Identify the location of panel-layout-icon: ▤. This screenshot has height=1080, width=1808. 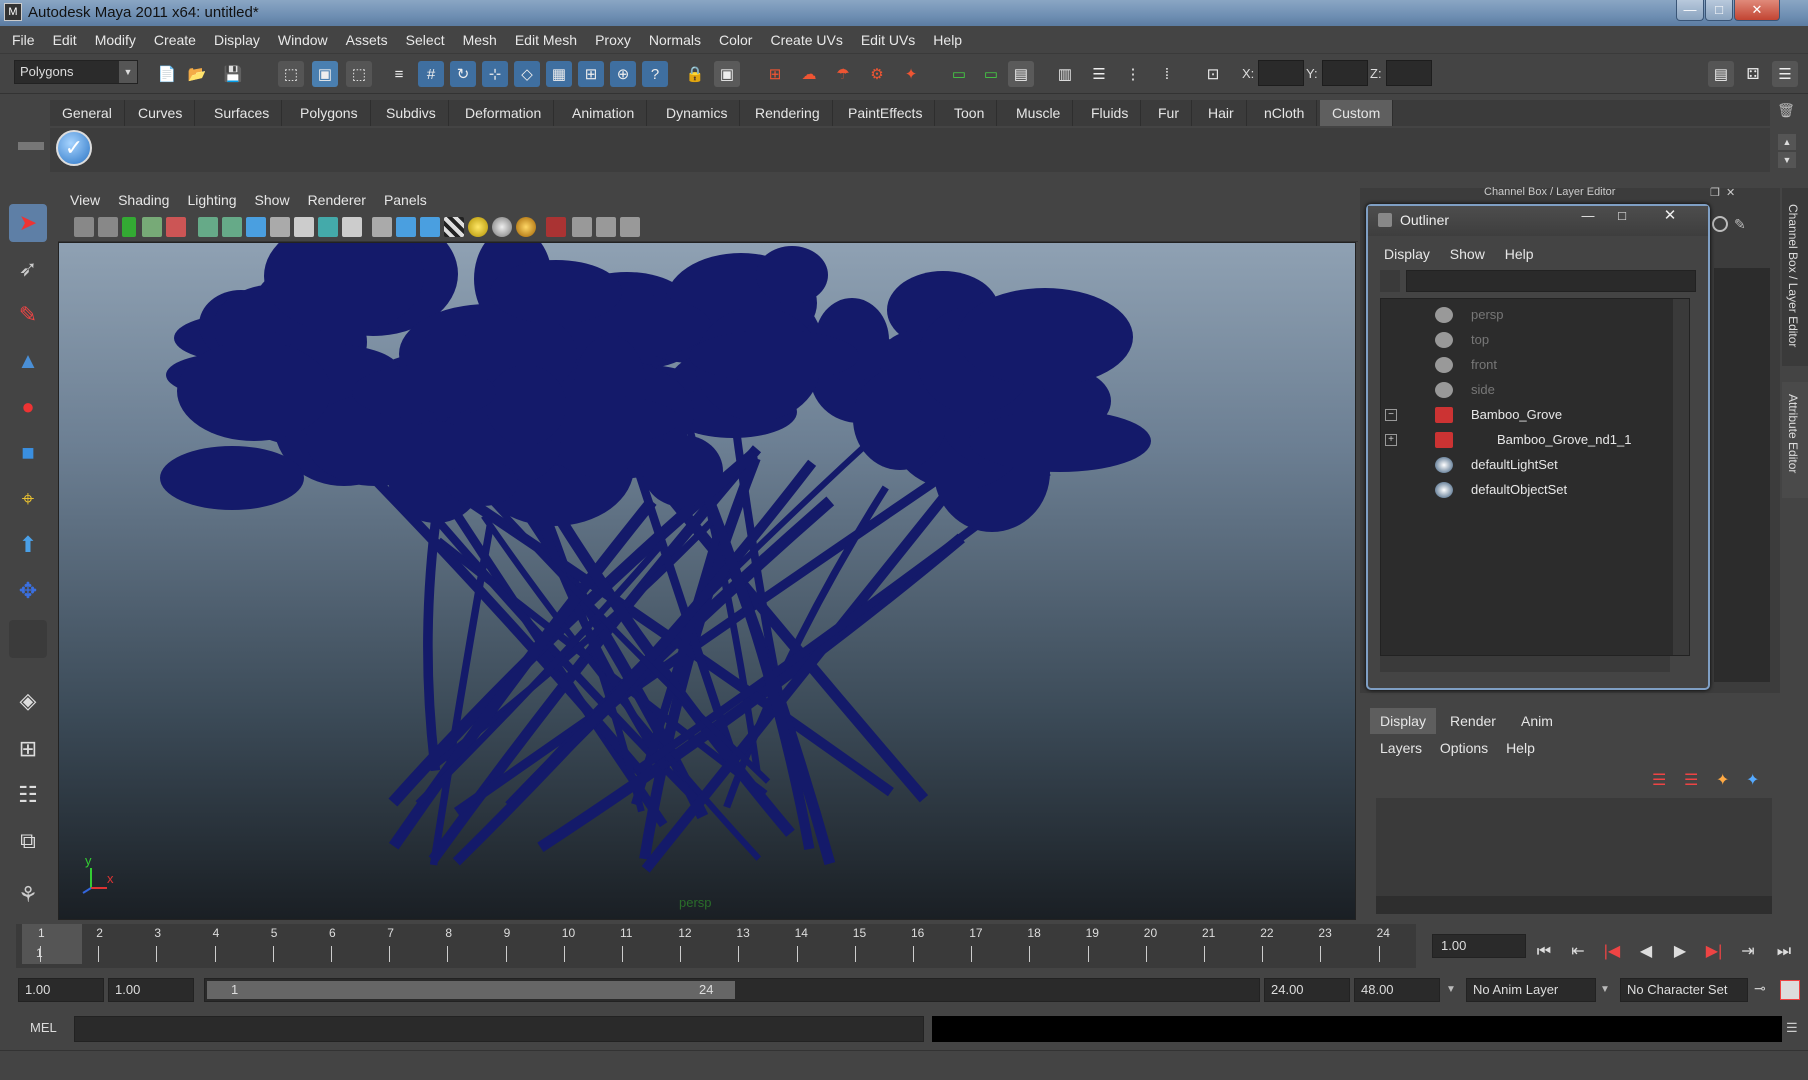
(1021, 74).